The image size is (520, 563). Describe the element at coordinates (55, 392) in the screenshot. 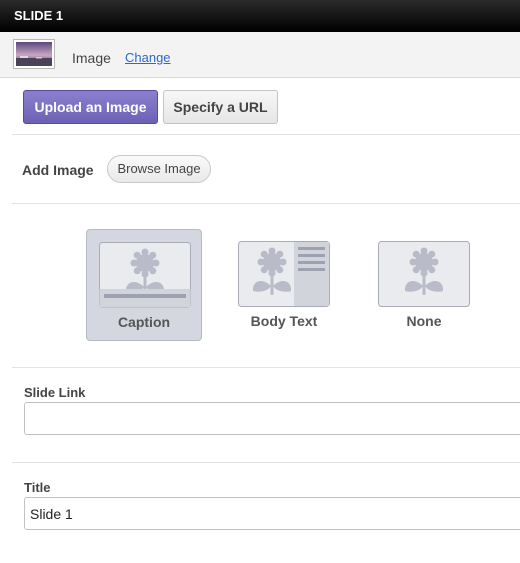

I see `slide-link-label: Slide Link` at that location.